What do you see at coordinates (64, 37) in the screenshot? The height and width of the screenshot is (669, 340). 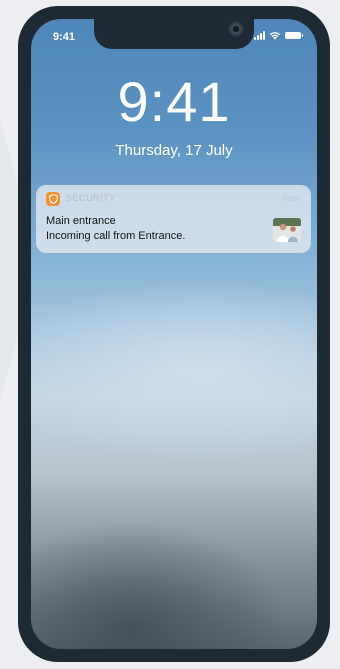 I see `status-bar-time: 9:41` at bounding box center [64, 37].